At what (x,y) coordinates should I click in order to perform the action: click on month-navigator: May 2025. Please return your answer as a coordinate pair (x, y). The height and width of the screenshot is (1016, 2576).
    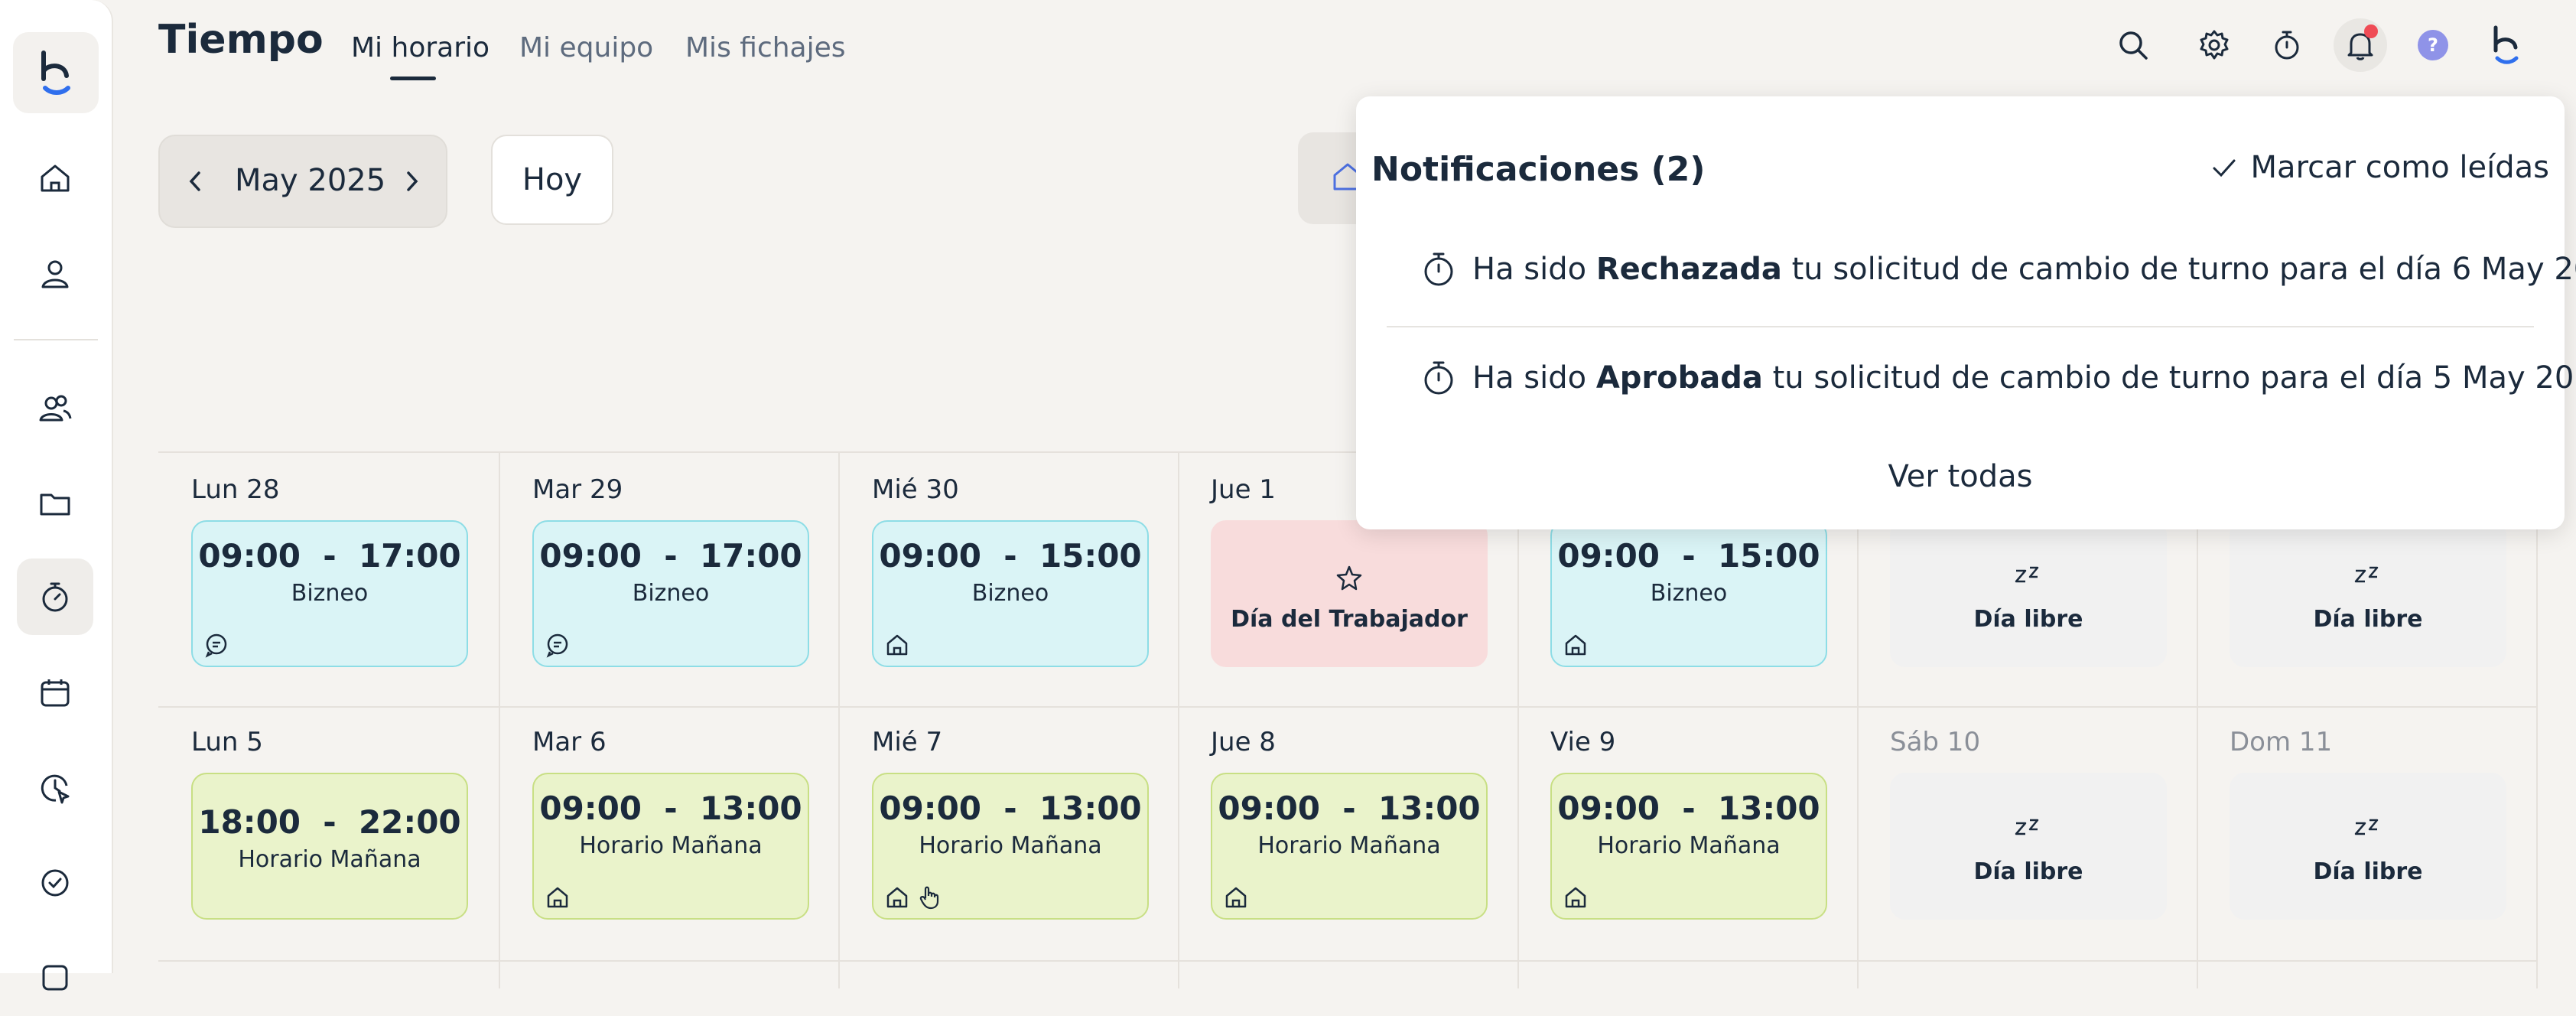
    Looking at the image, I should click on (302, 181).